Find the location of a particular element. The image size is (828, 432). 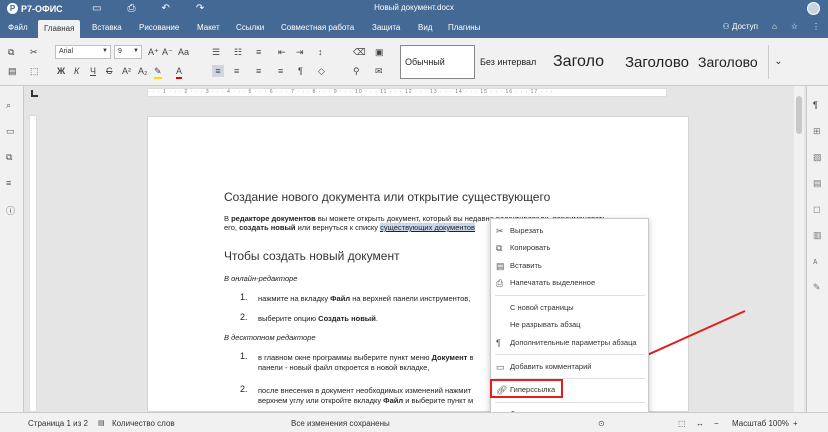

paragraph-settings-icon: ¶ is located at coordinates (815, 105).